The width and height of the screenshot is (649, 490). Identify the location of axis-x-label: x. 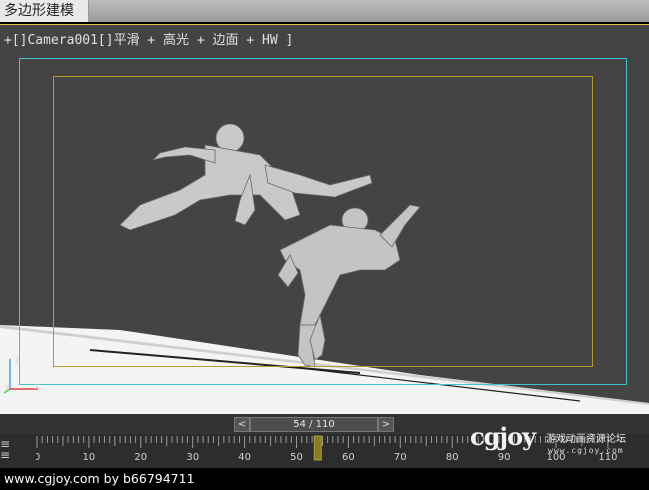
(37, 386).